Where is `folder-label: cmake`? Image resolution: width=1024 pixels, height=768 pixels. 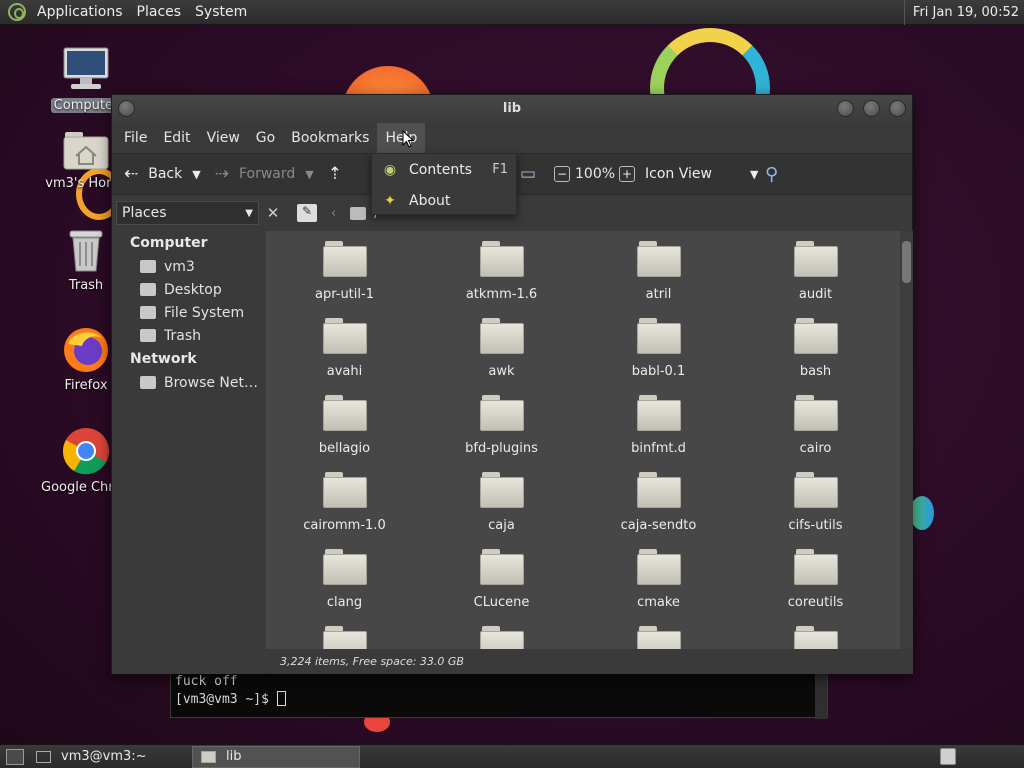
folder-label: cmake is located at coordinates (658, 602).